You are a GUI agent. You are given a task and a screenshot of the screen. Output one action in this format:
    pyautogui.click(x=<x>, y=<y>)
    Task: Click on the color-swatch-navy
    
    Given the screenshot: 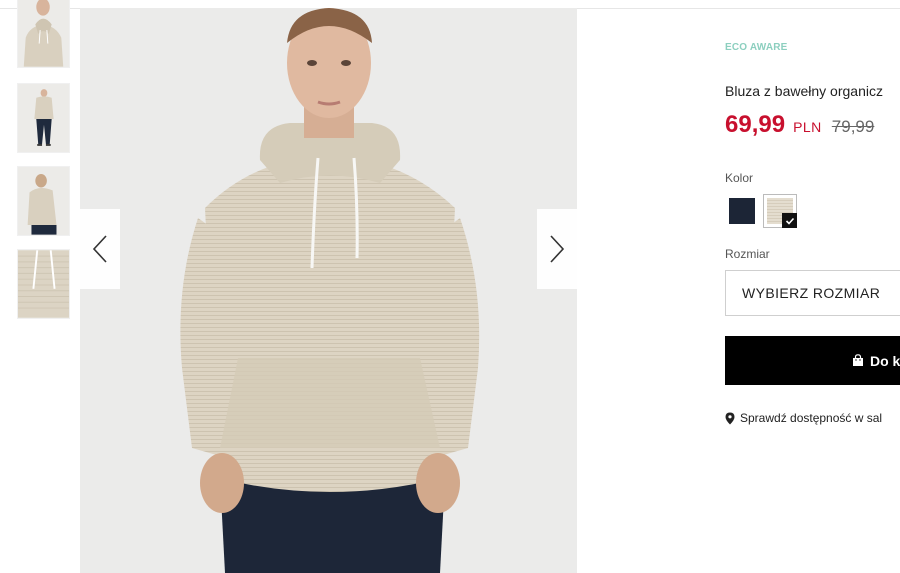 What is the action you would take?
    pyautogui.click(x=742, y=211)
    